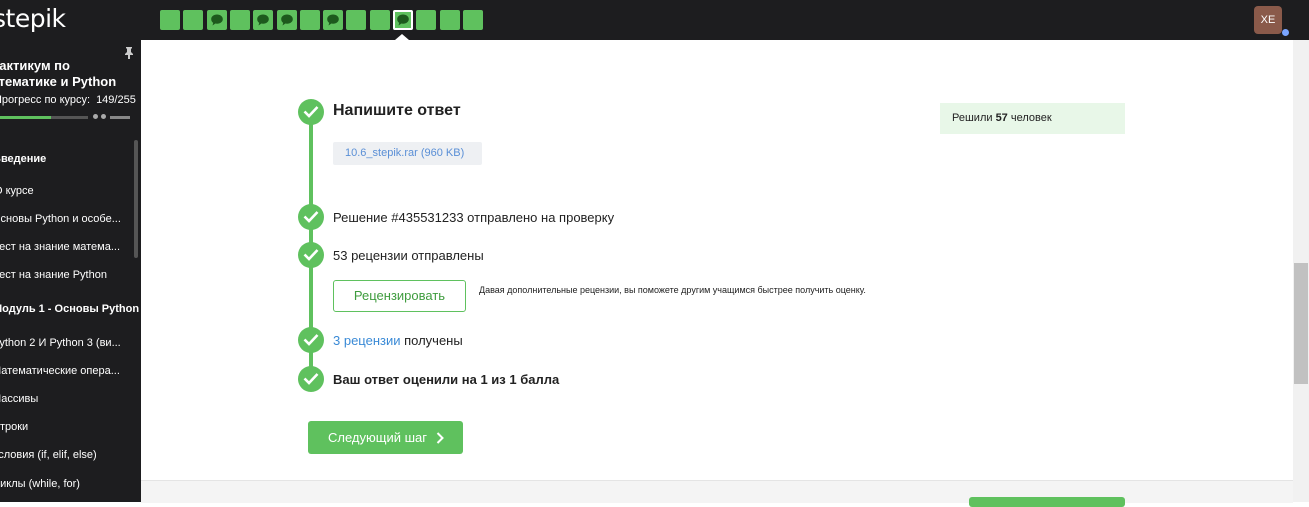 The image size is (1309, 507). What do you see at coordinates (654, 20) in the screenshot?
I see `top-bar: stepik ХЕ` at bounding box center [654, 20].